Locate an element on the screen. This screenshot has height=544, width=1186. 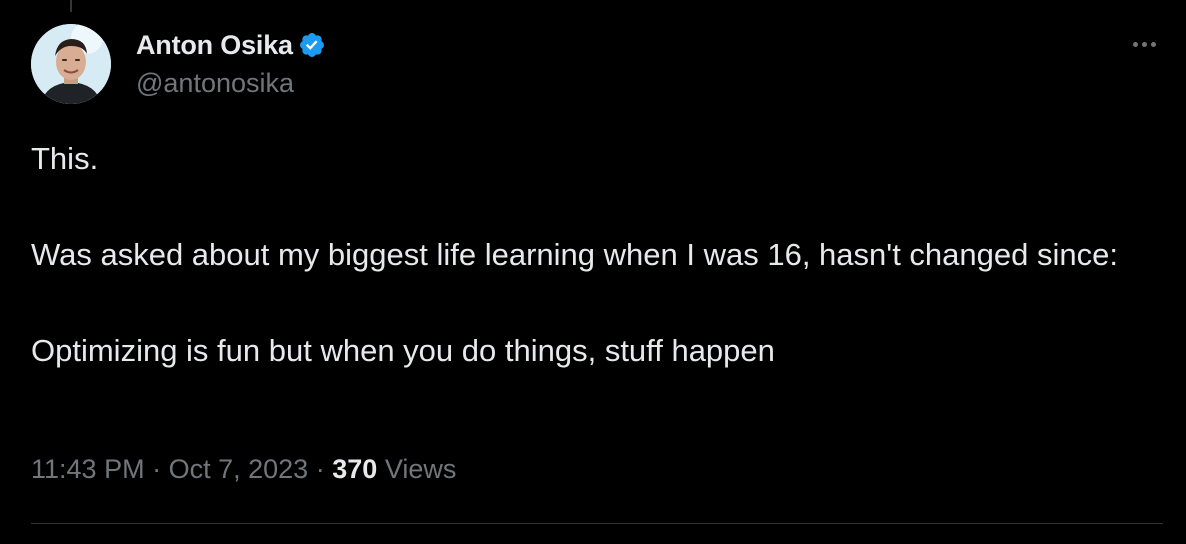
tweet-metadata: 11:43 PM · Oct 7, 2023 · 370 Views is located at coordinates (243, 469).